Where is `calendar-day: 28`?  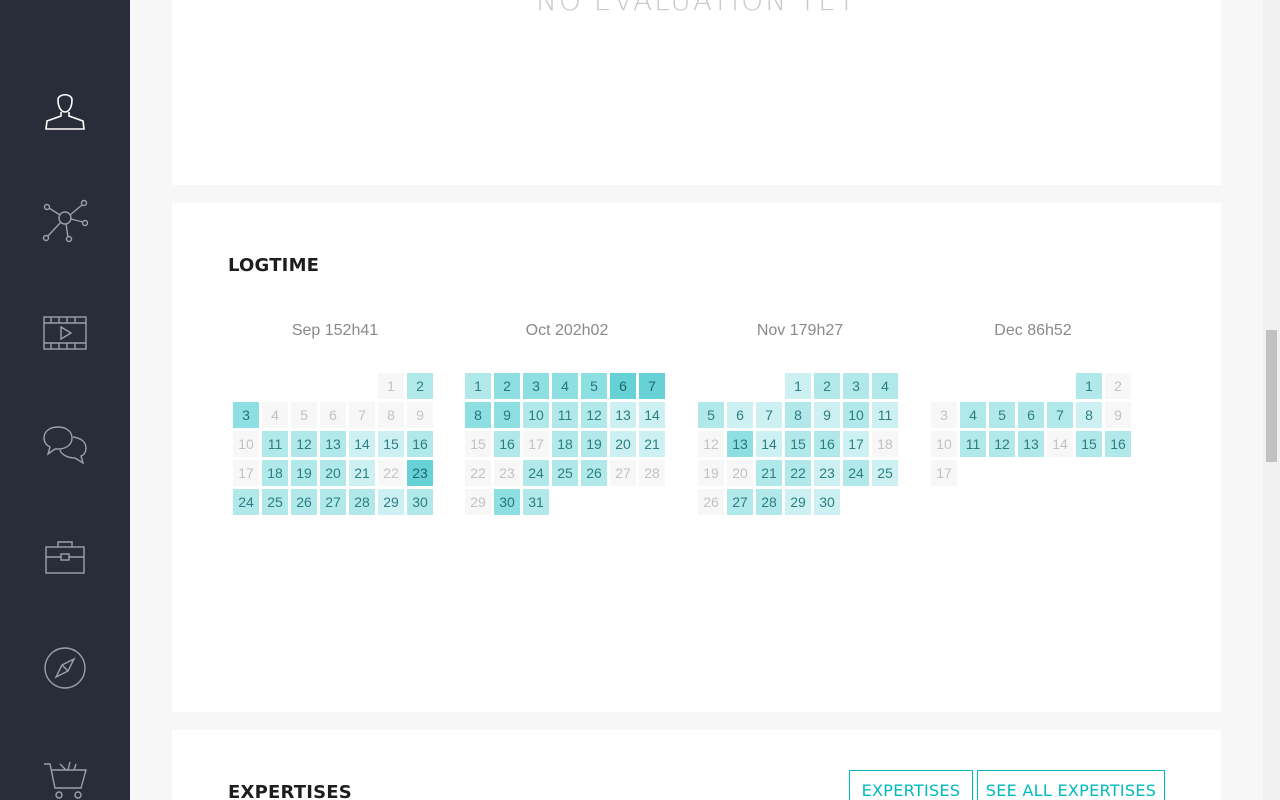 calendar-day: 28 is located at coordinates (362, 502).